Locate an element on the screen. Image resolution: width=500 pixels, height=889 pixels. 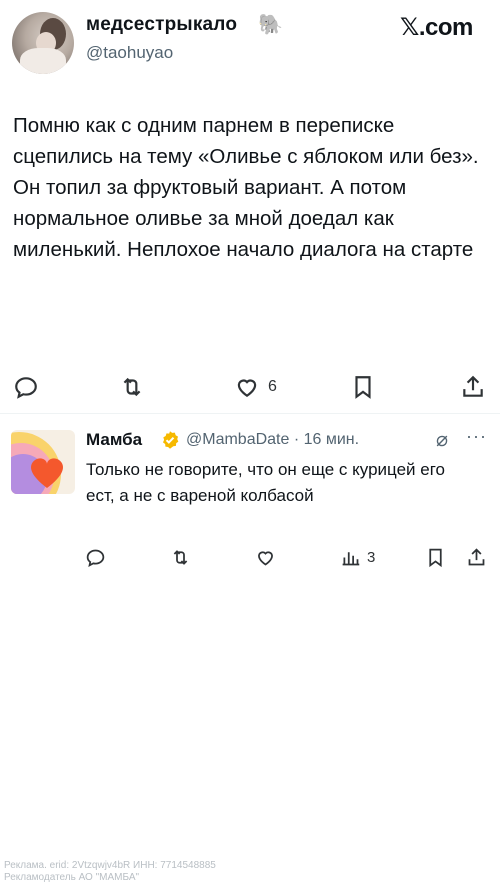
mamba-logo-icon is located at coordinates (37, 463).